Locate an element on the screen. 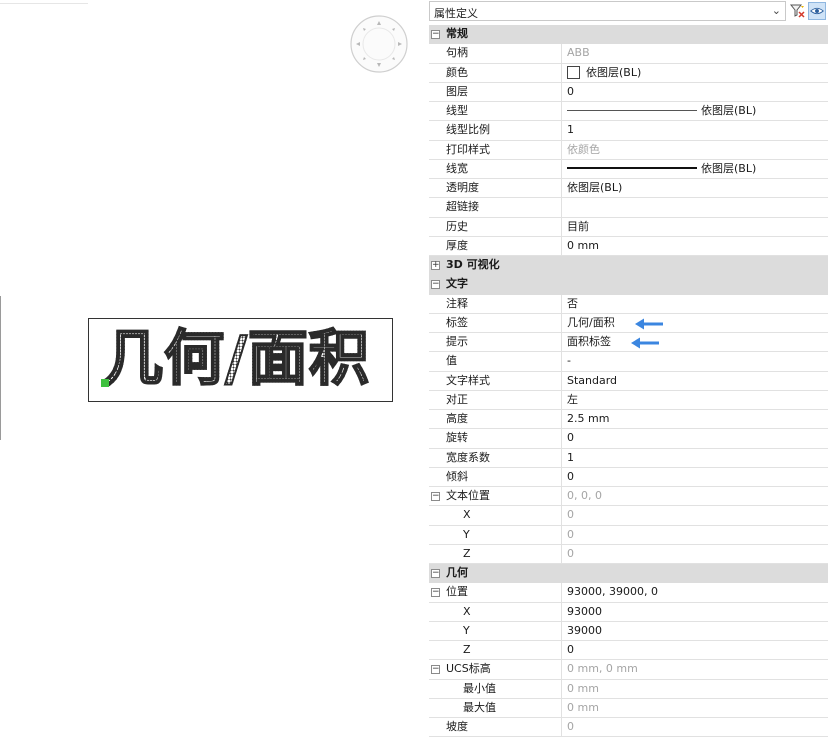  linetype-preview-icon is located at coordinates (632, 110).